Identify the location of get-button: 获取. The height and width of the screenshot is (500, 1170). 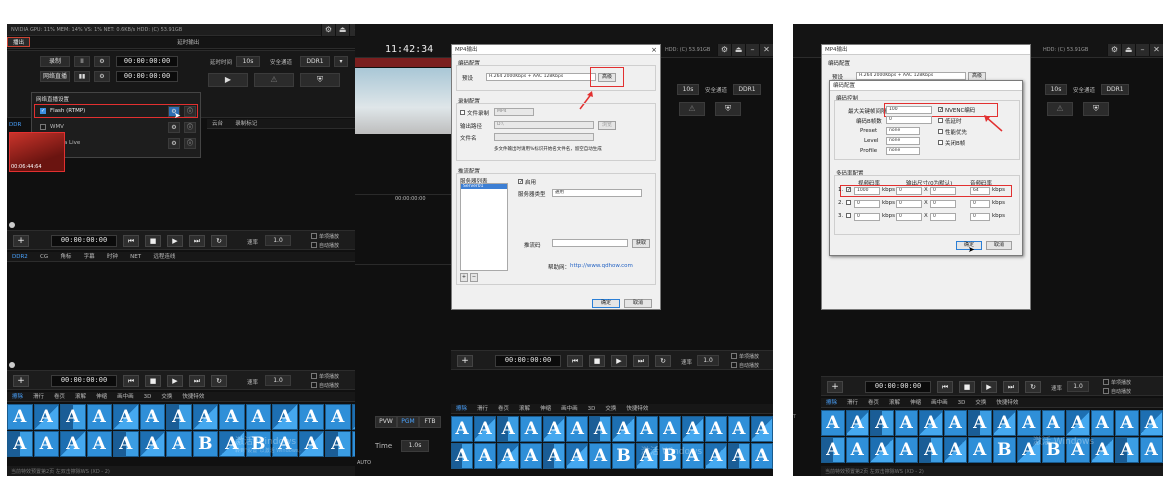
(641, 243).